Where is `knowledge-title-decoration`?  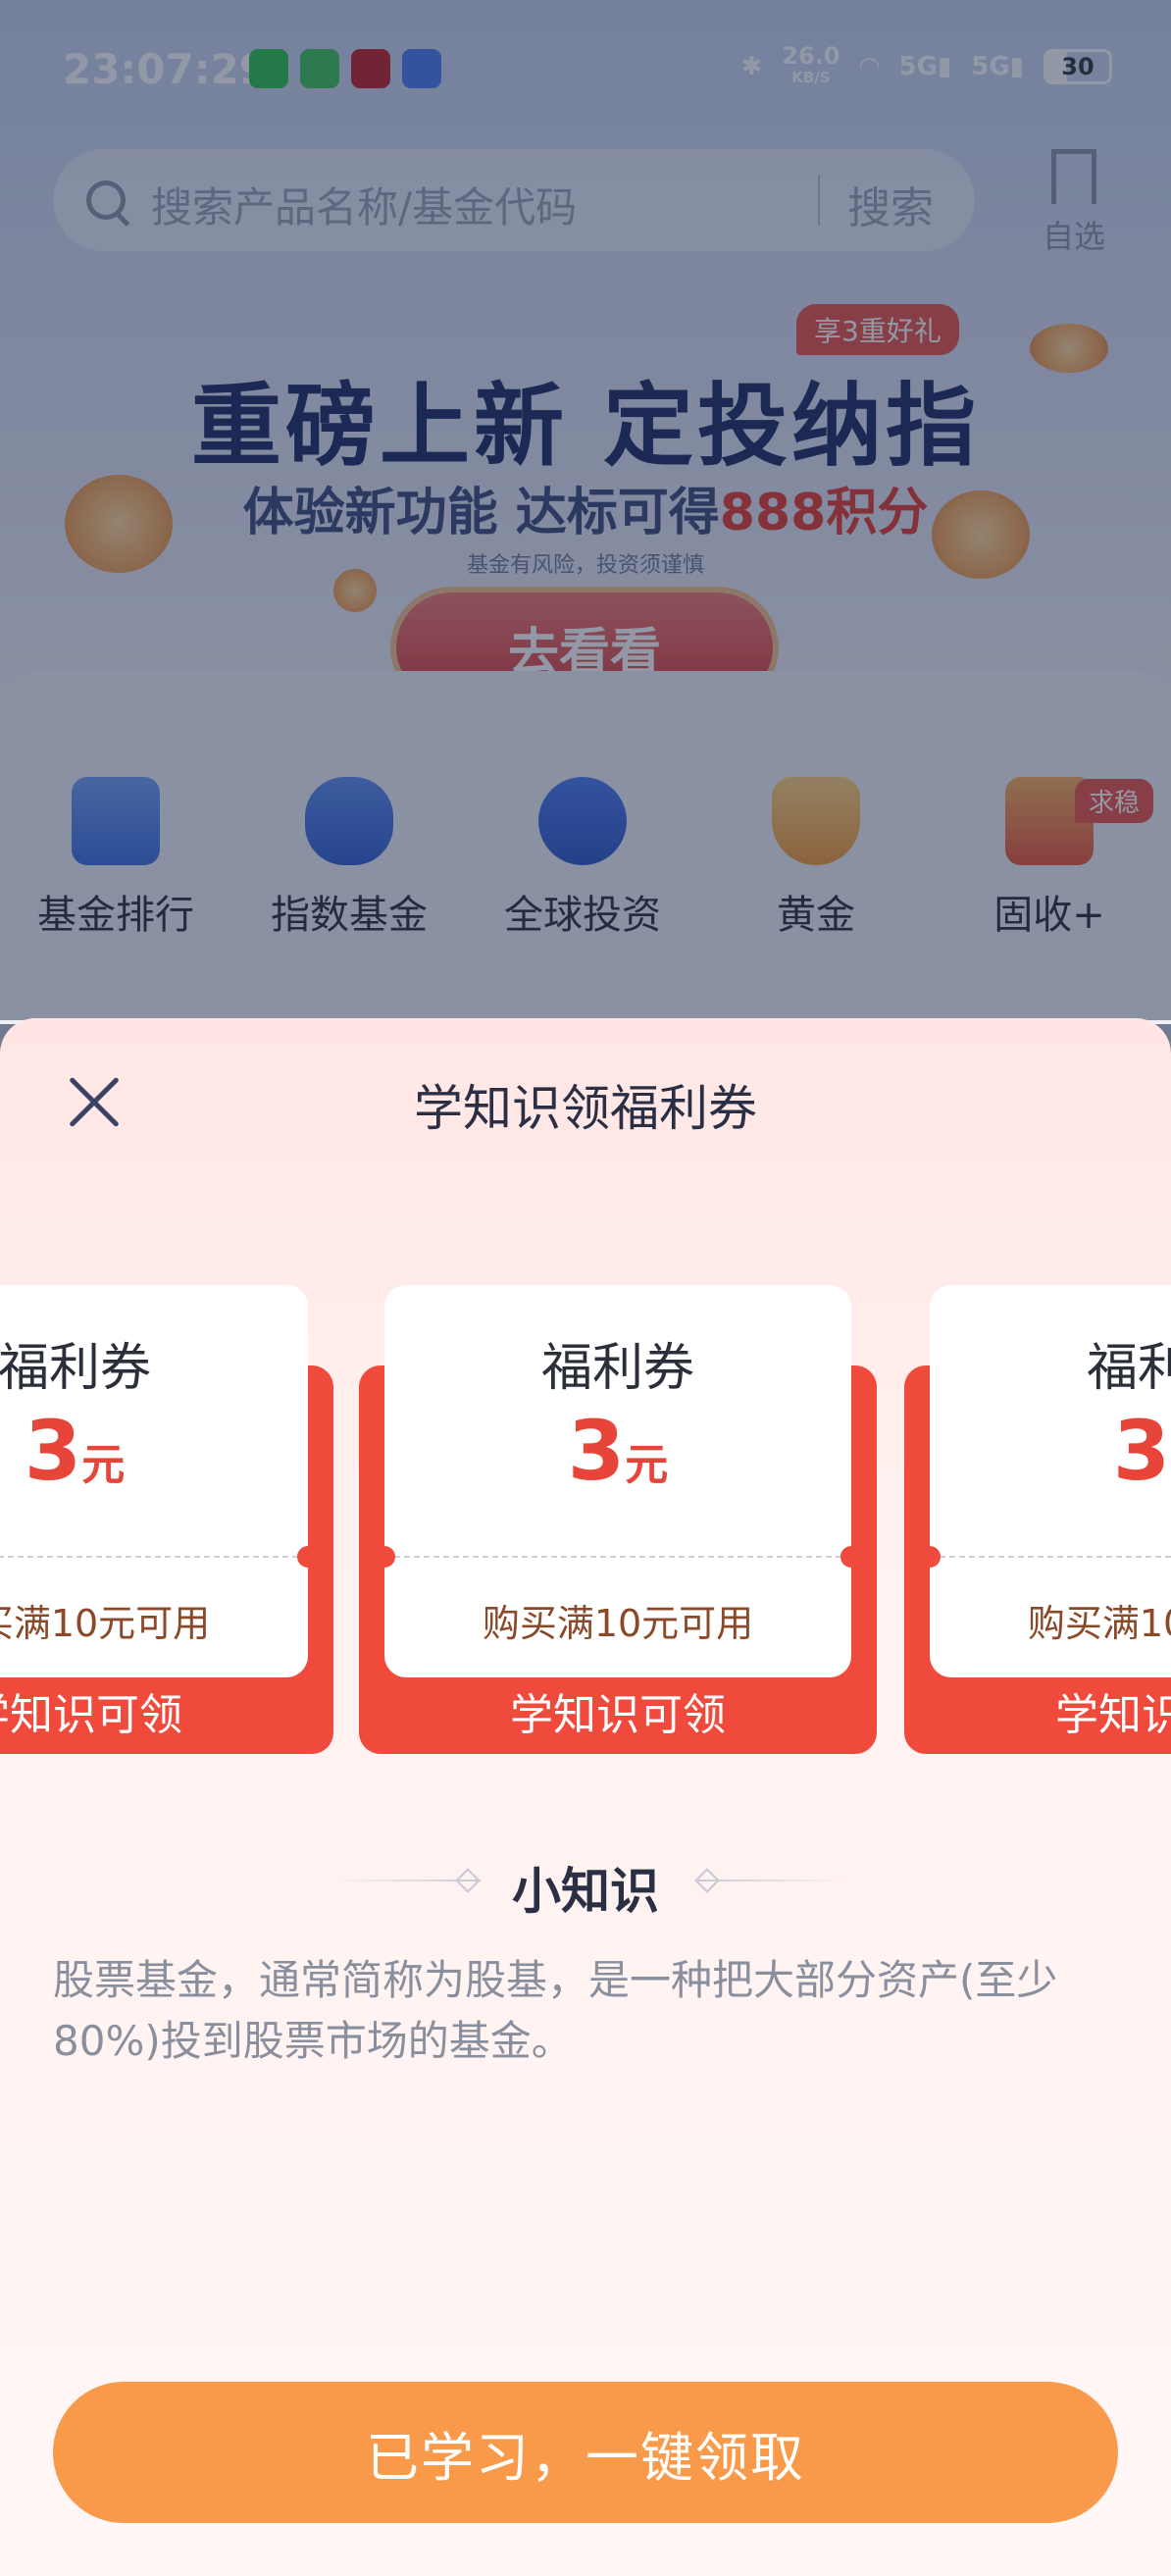
knowledge-title-decoration is located at coordinates (771, 1880).